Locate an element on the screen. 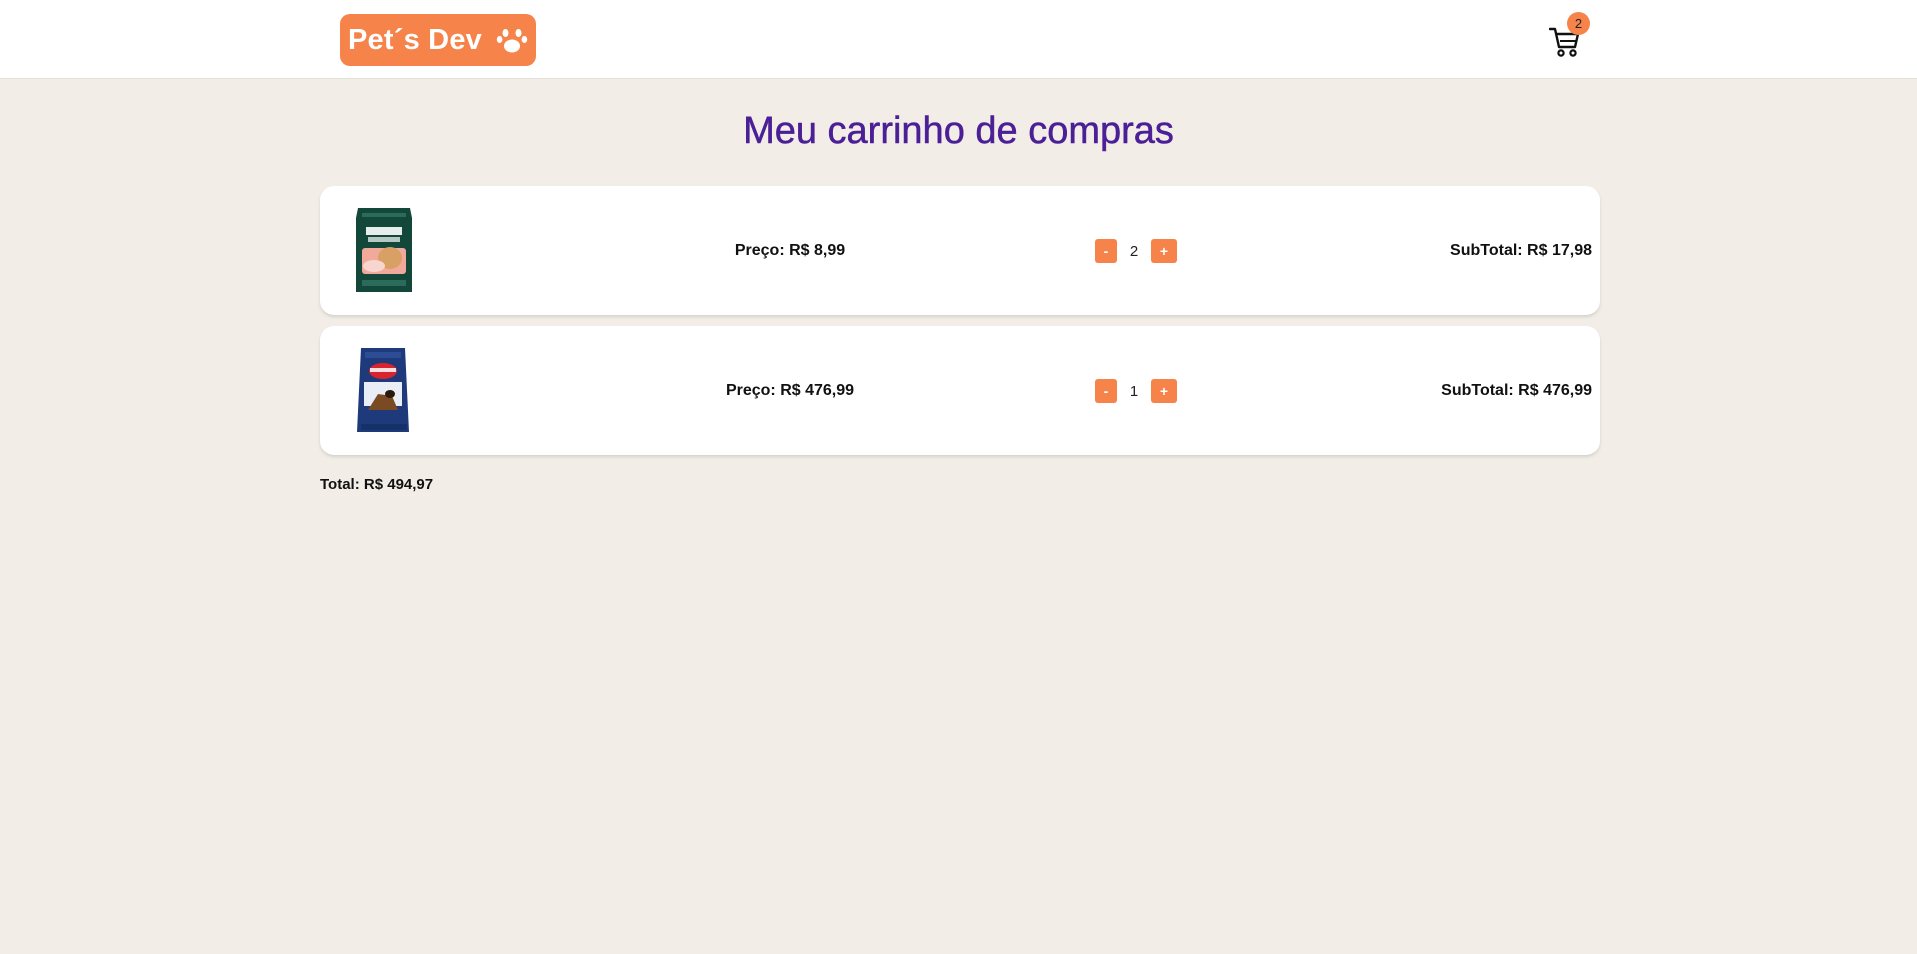 The height and width of the screenshot is (954, 1917). page-title: Meu carrinho de compras is located at coordinates (958, 131).